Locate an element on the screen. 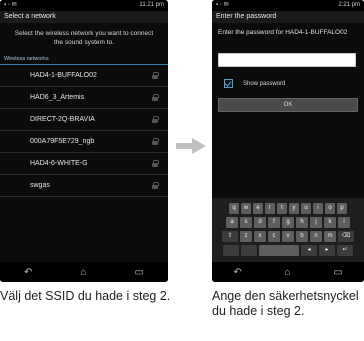 The height and width of the screenshot is (341, 364). section-header: Wireless networks is located at coordinates (84, 59).